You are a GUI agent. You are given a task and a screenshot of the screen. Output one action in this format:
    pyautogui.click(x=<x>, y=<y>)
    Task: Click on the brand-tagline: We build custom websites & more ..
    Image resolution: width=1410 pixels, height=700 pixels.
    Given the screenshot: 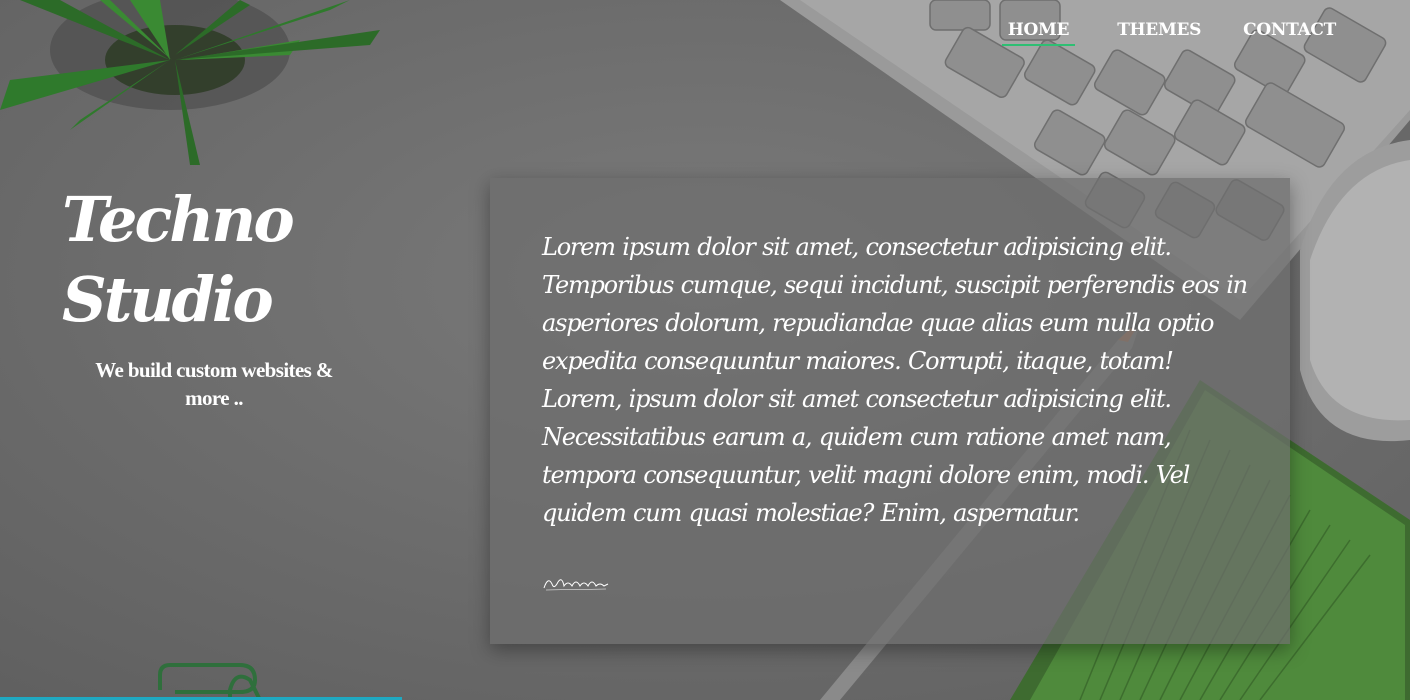 What is the action you would take?
    pyautogui.click(x=214, y=384)
    